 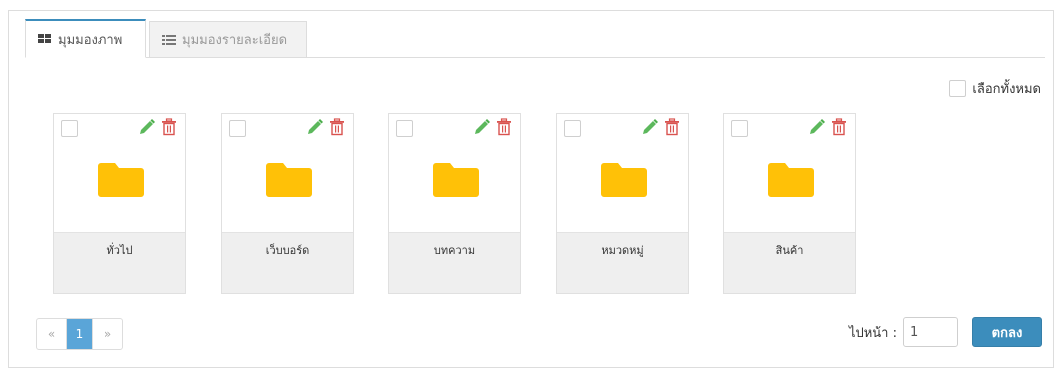 What do you see at coordinates (107, 334) in the screenshot?
I see `next-page-button: »` at bounding box center [107, 334].